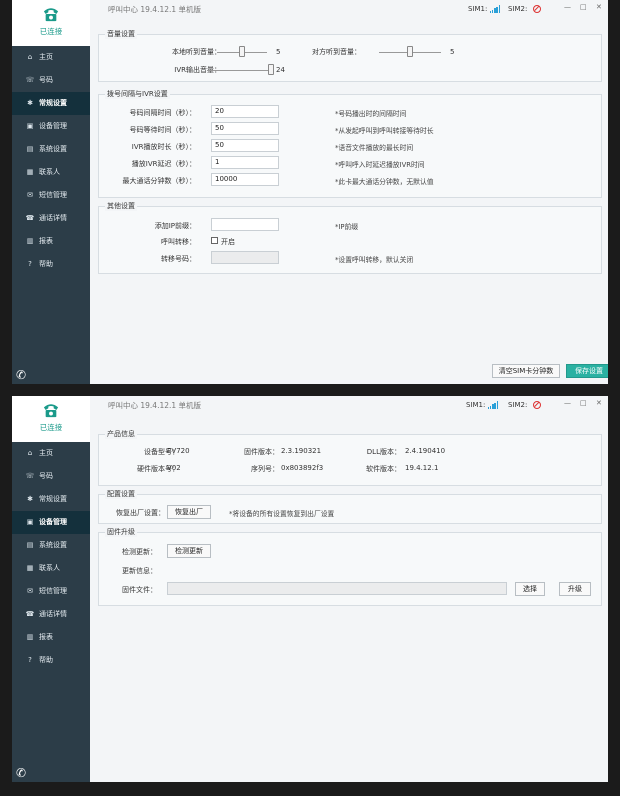  I want to click on sidebar-item-label: 主页, so click(46, 57).